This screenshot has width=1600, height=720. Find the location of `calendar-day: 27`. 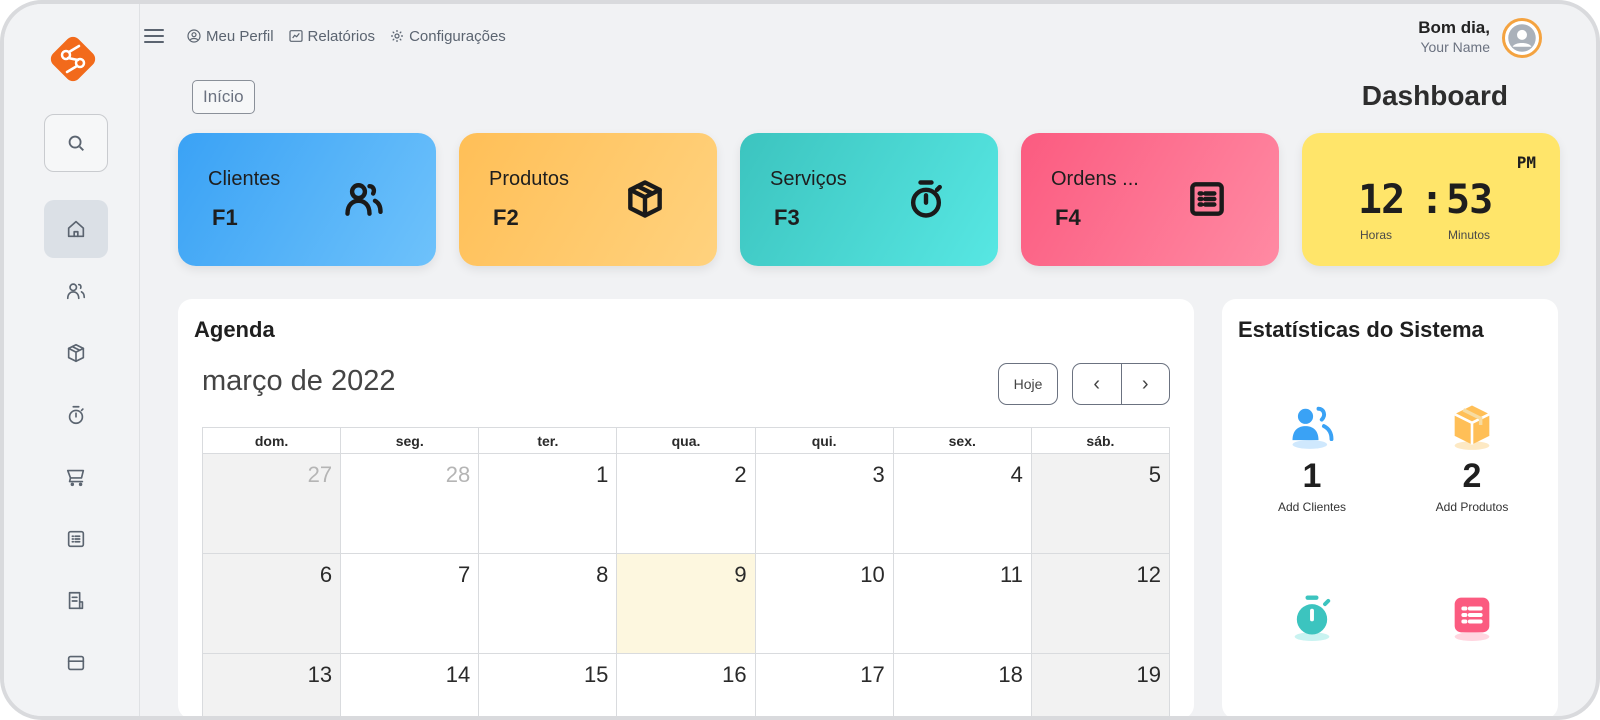

calendar-day: 27 is located at coordinates (272, 504).